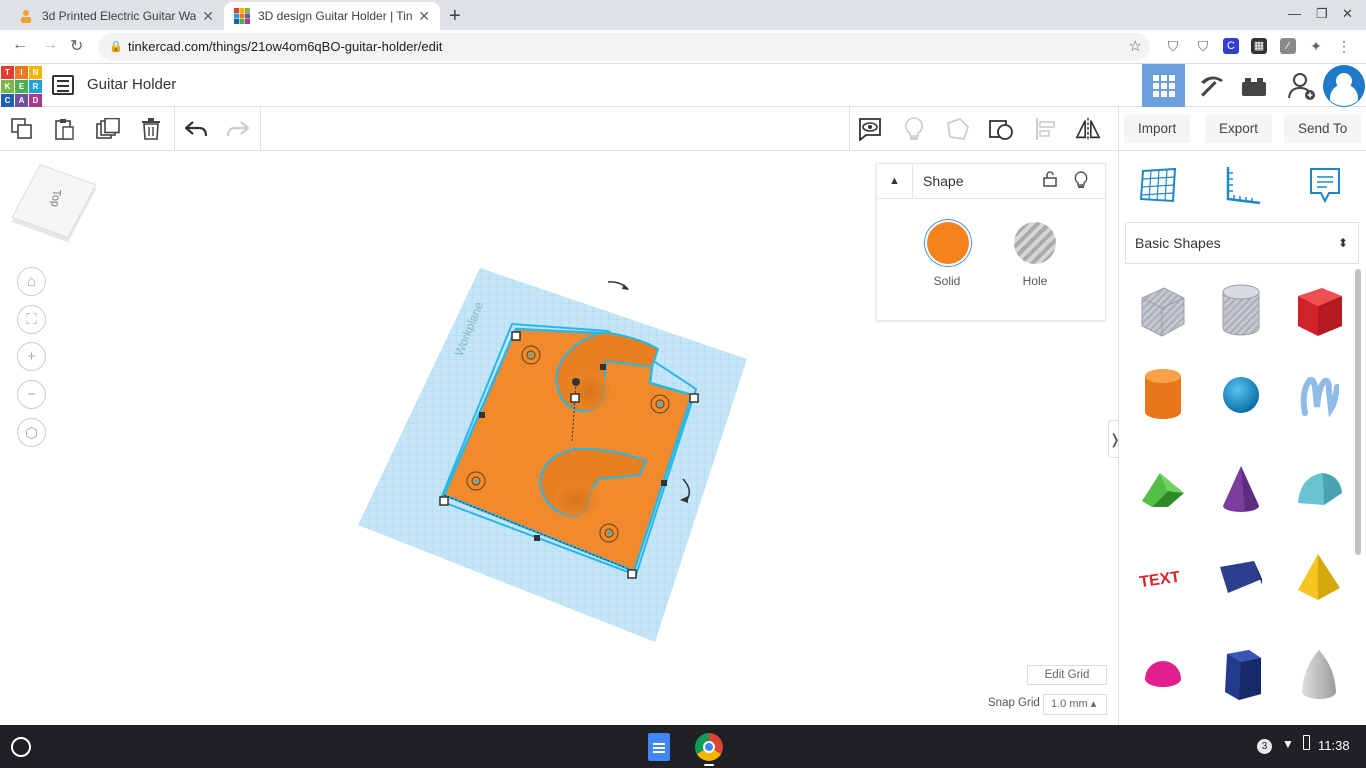  What do you see at coordinates (35, 72) in the screenshot?
I see `logo-letter: N` at bounding box center [35, 72].